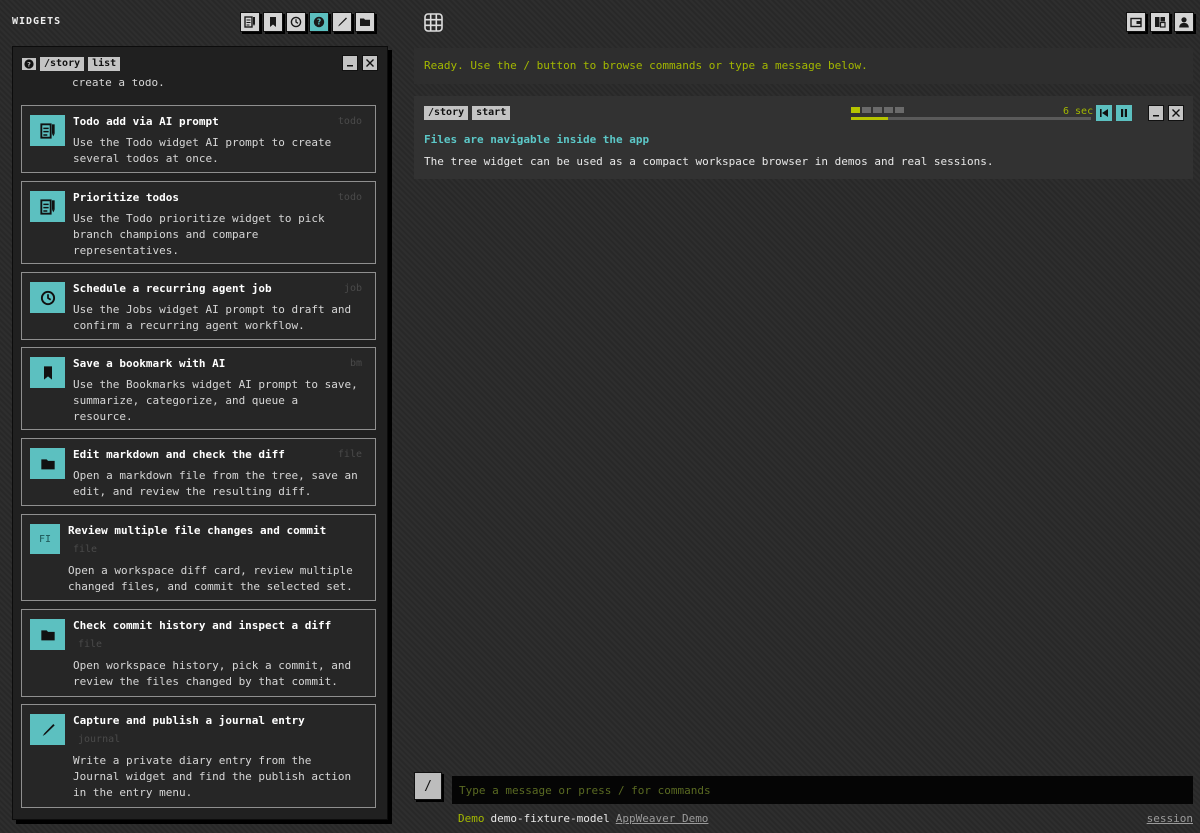 Image resolution: width=1200 pixels, height=833 pixels. I want to click on card-title: Todo add via AI prompt, so click(146, 121).